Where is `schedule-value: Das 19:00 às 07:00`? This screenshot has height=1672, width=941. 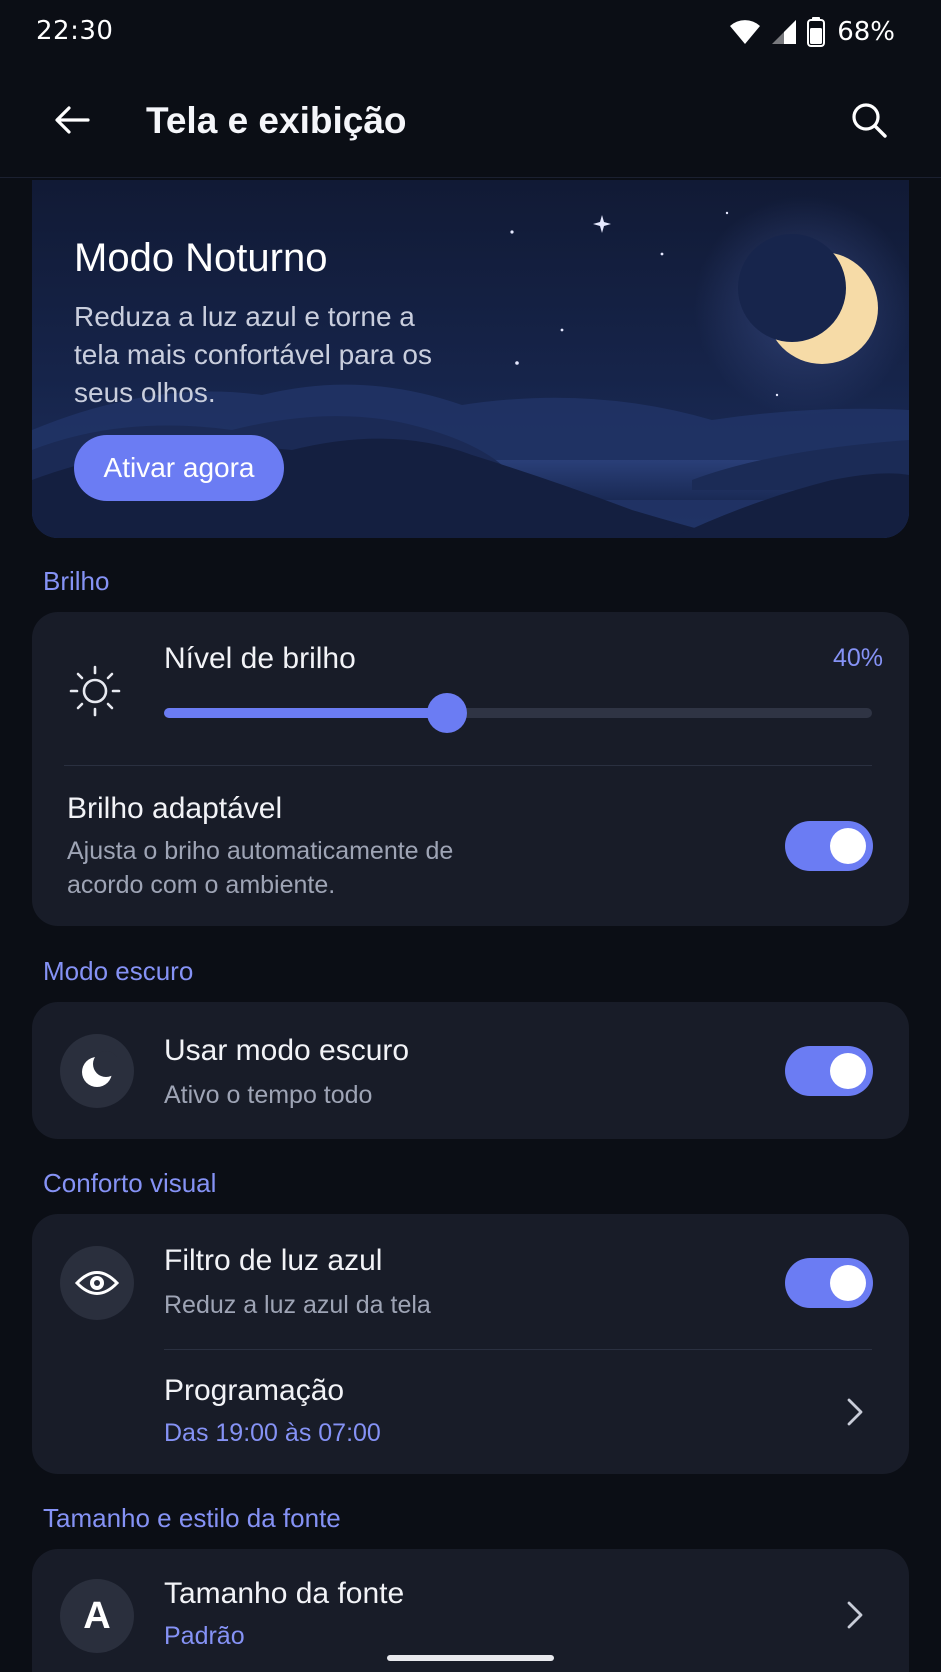
schedule-value: Das 19:00 às 07:00 is located at coordinates (272, 1433).